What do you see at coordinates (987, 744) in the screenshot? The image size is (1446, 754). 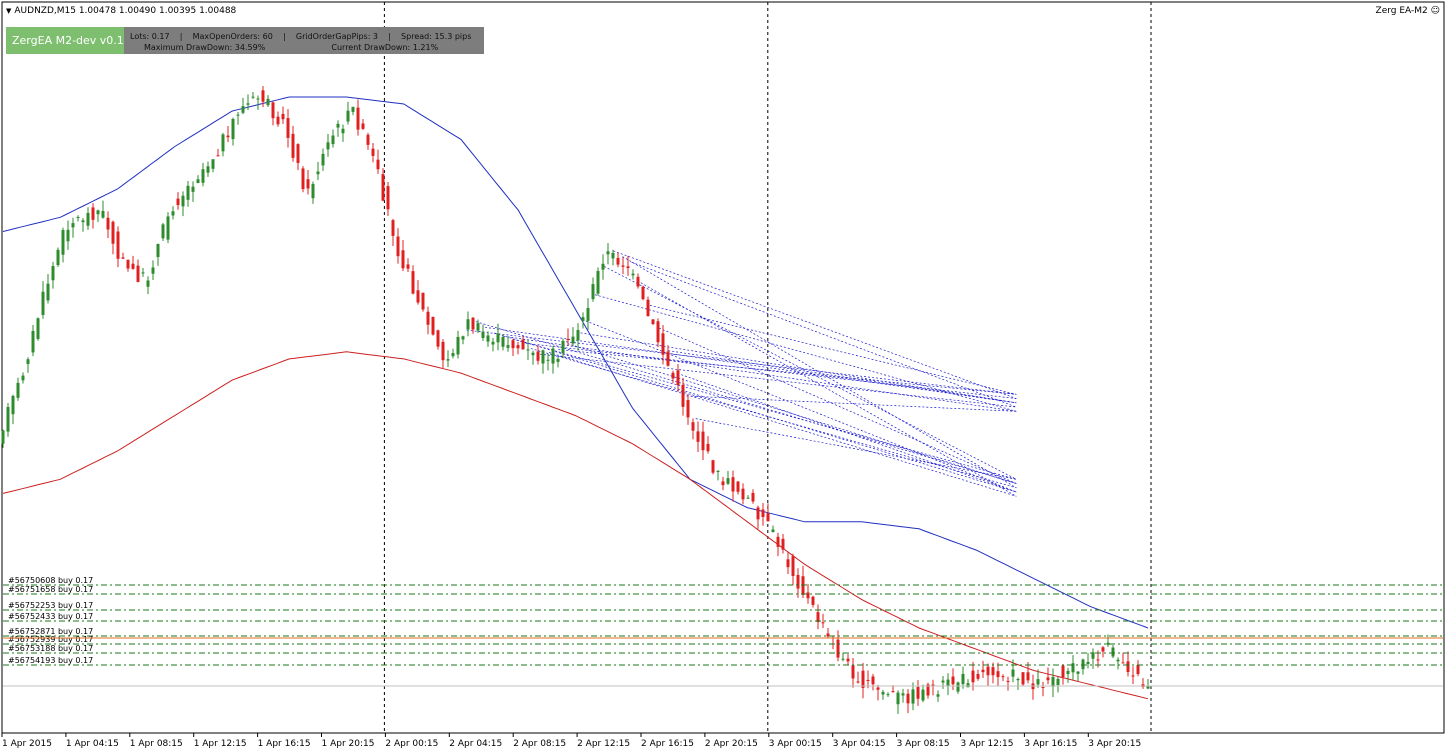 I see `x-tick-label: 3 Apr 12:15` at bounding box center [987, 744].